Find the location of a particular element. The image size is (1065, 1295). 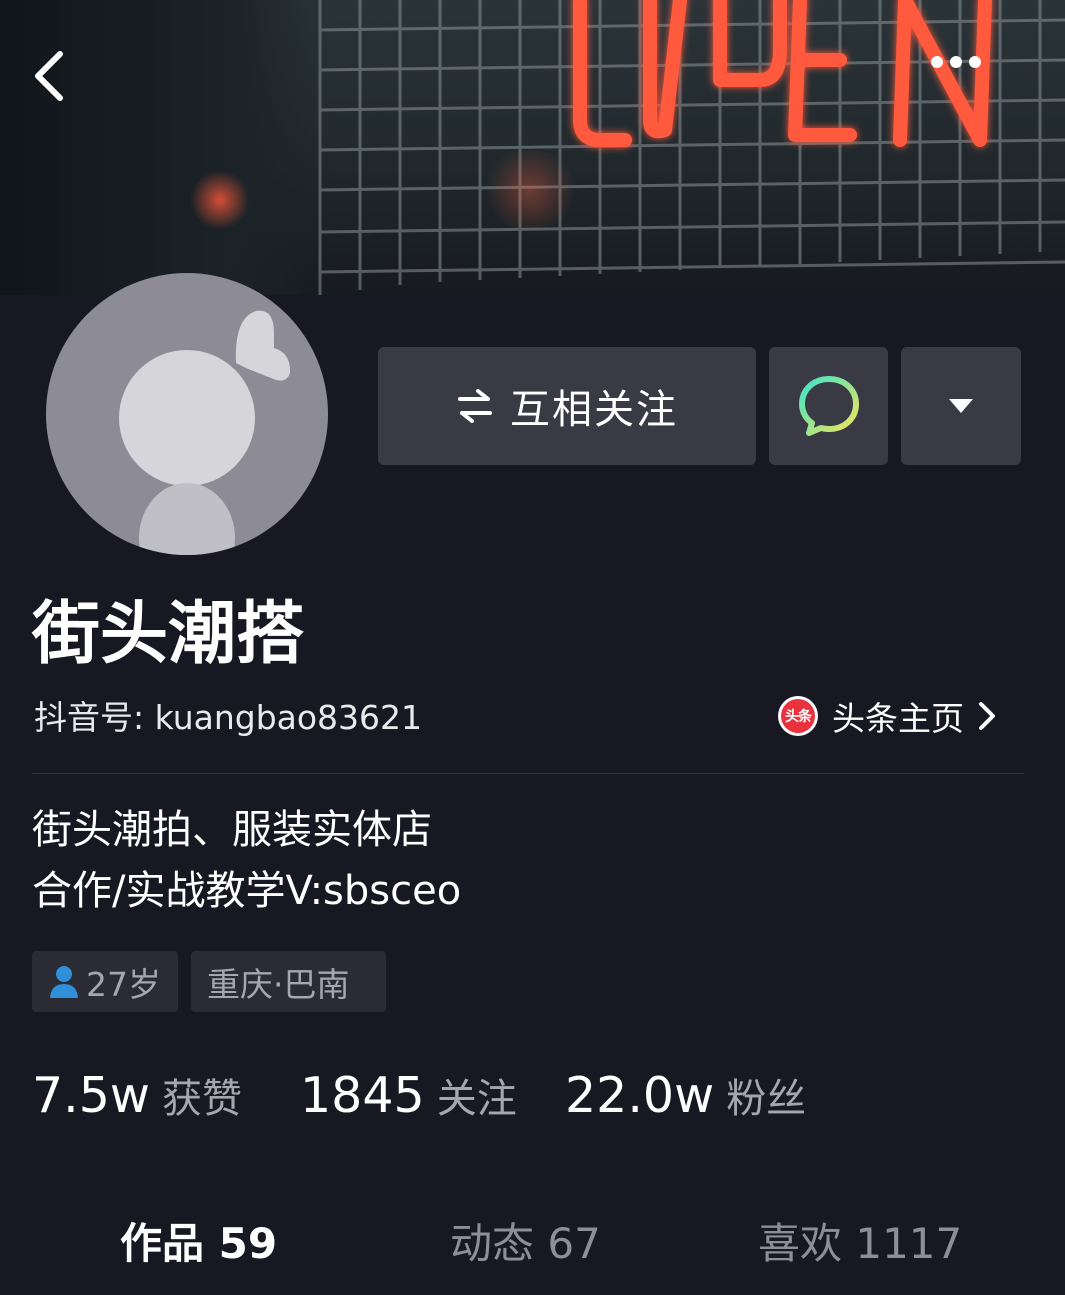

tab-works: 作品 59 is located at coordinates (198, 1244).